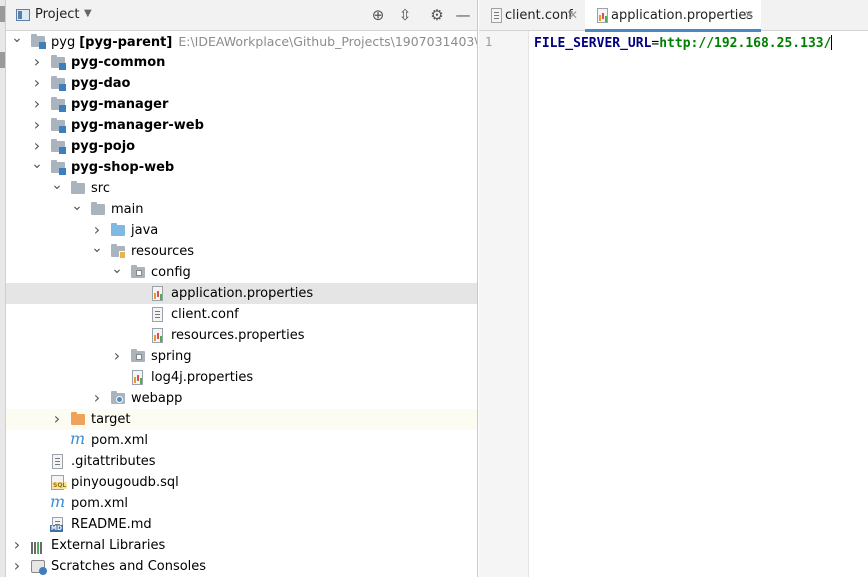  I want to click on tree-item-name: Scratches and Consoles, so click(129, 566).